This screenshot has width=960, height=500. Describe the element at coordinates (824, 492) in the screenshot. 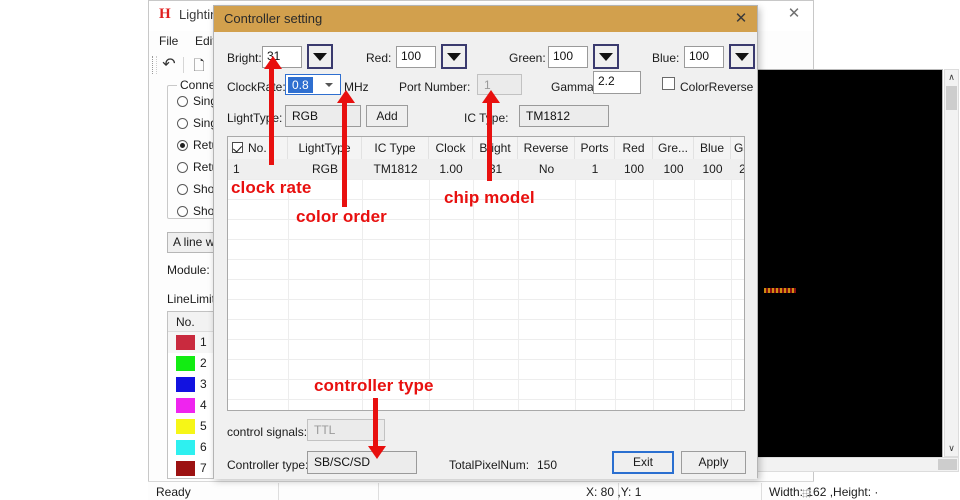

I see `status-dimensions: Width: 162 ,Height: ·` at that location.